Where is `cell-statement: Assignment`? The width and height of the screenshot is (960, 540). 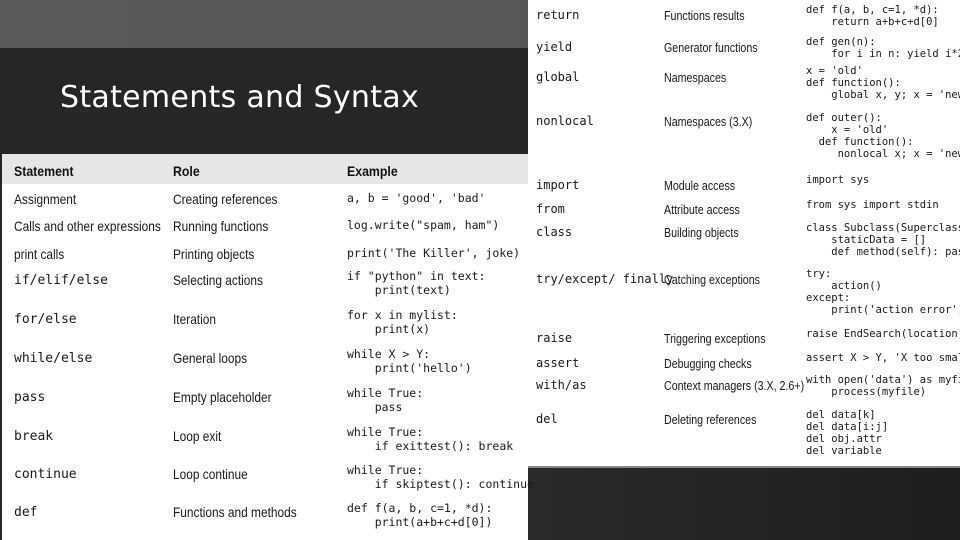
cell-statement: Assignment is located at coordinates (45, 199).